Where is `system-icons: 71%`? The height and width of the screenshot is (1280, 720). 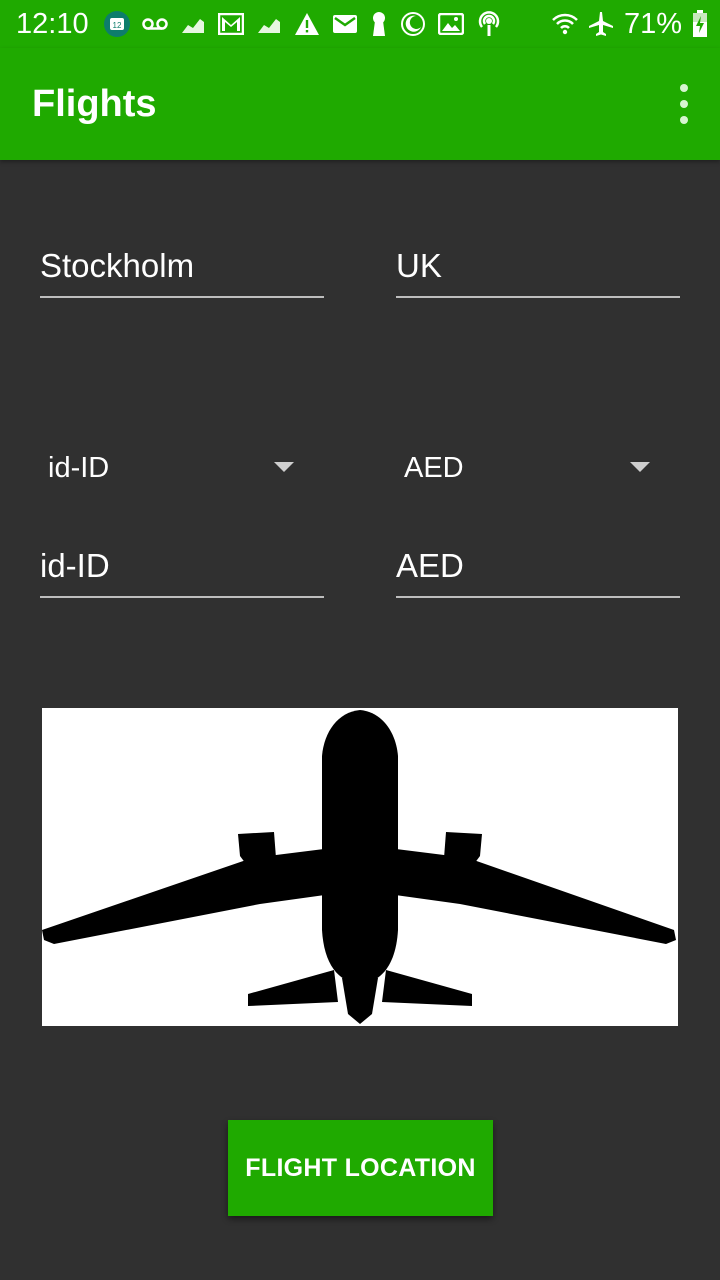
system-icons: 71% is located at coordinates (630, 24).